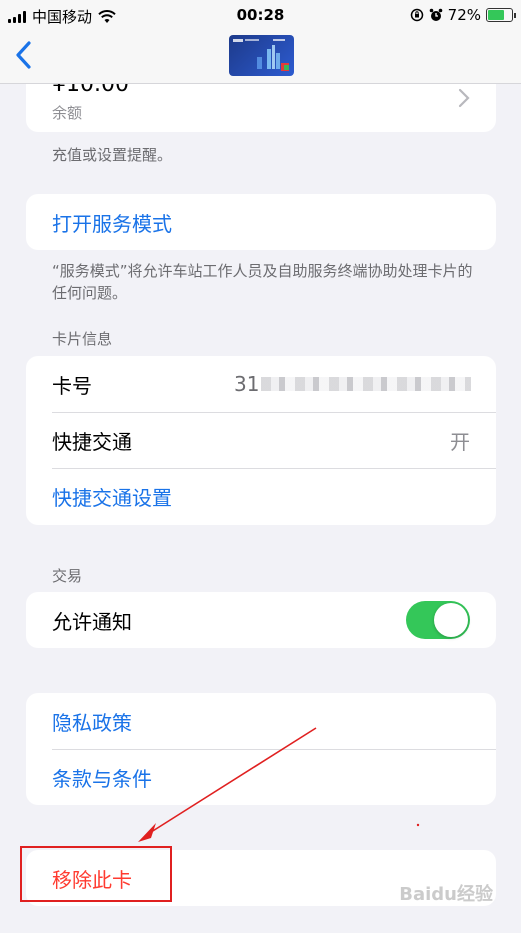  What do you see at coordinates (67, 576) in the screenshot?
I see `transactions-header: 交易` at bounding box center [67, 576].